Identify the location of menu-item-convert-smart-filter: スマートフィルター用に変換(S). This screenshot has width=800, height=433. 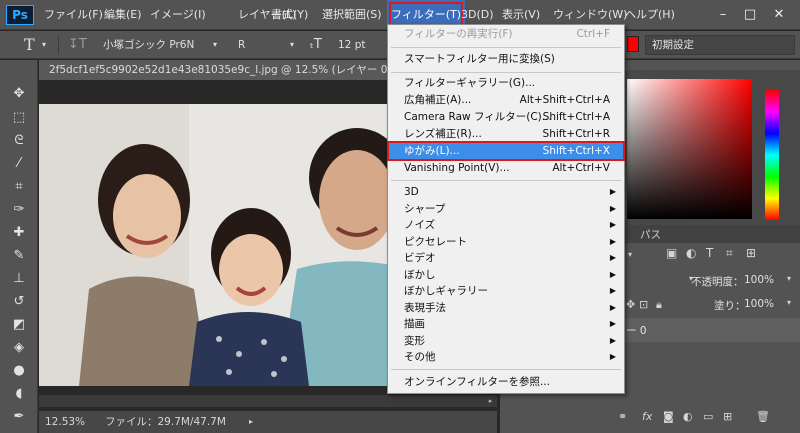
(506, 59).